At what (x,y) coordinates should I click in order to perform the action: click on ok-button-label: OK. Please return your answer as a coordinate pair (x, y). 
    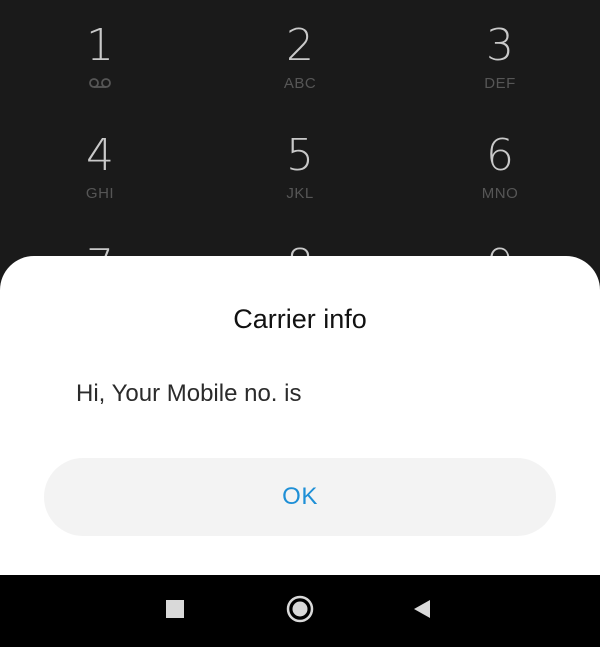
    Looking at the image, I should click on (300, 496).